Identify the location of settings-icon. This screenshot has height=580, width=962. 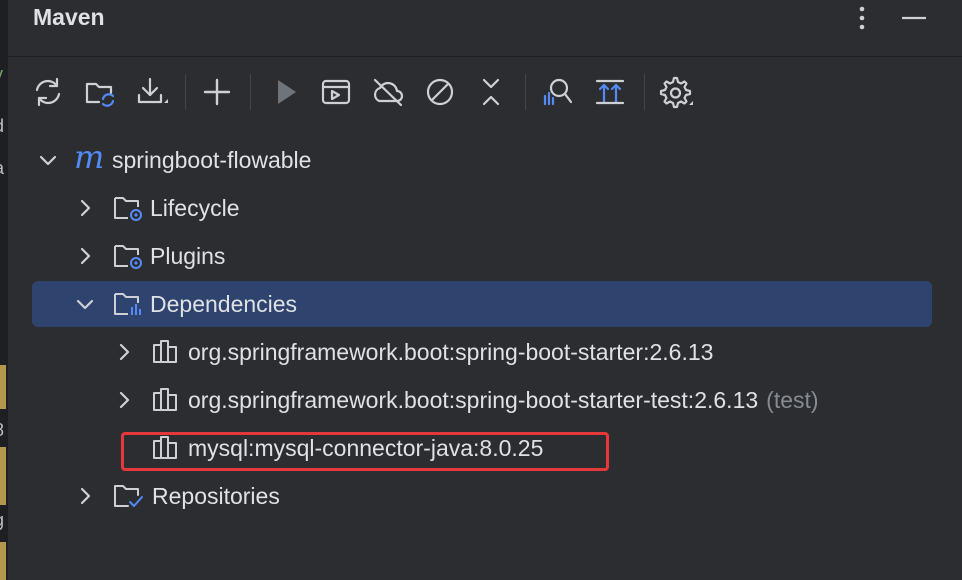
(676, 92).